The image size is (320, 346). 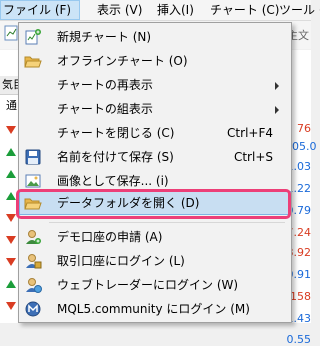 I want to click on menu-chart: チャート (C), so click(x=244, y=10).